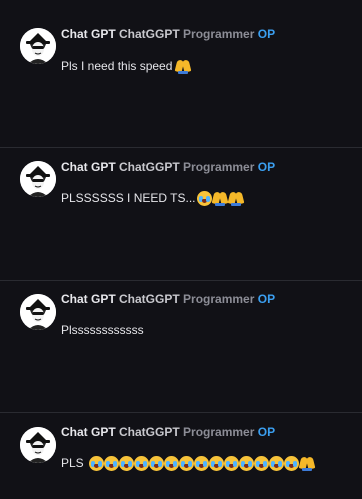 The height and width of the screenshot is (499, 362). What do you see at coordinates (72, 463) in the screenshot?
I see `post-text: PLS` at bounding box center [72, 463].